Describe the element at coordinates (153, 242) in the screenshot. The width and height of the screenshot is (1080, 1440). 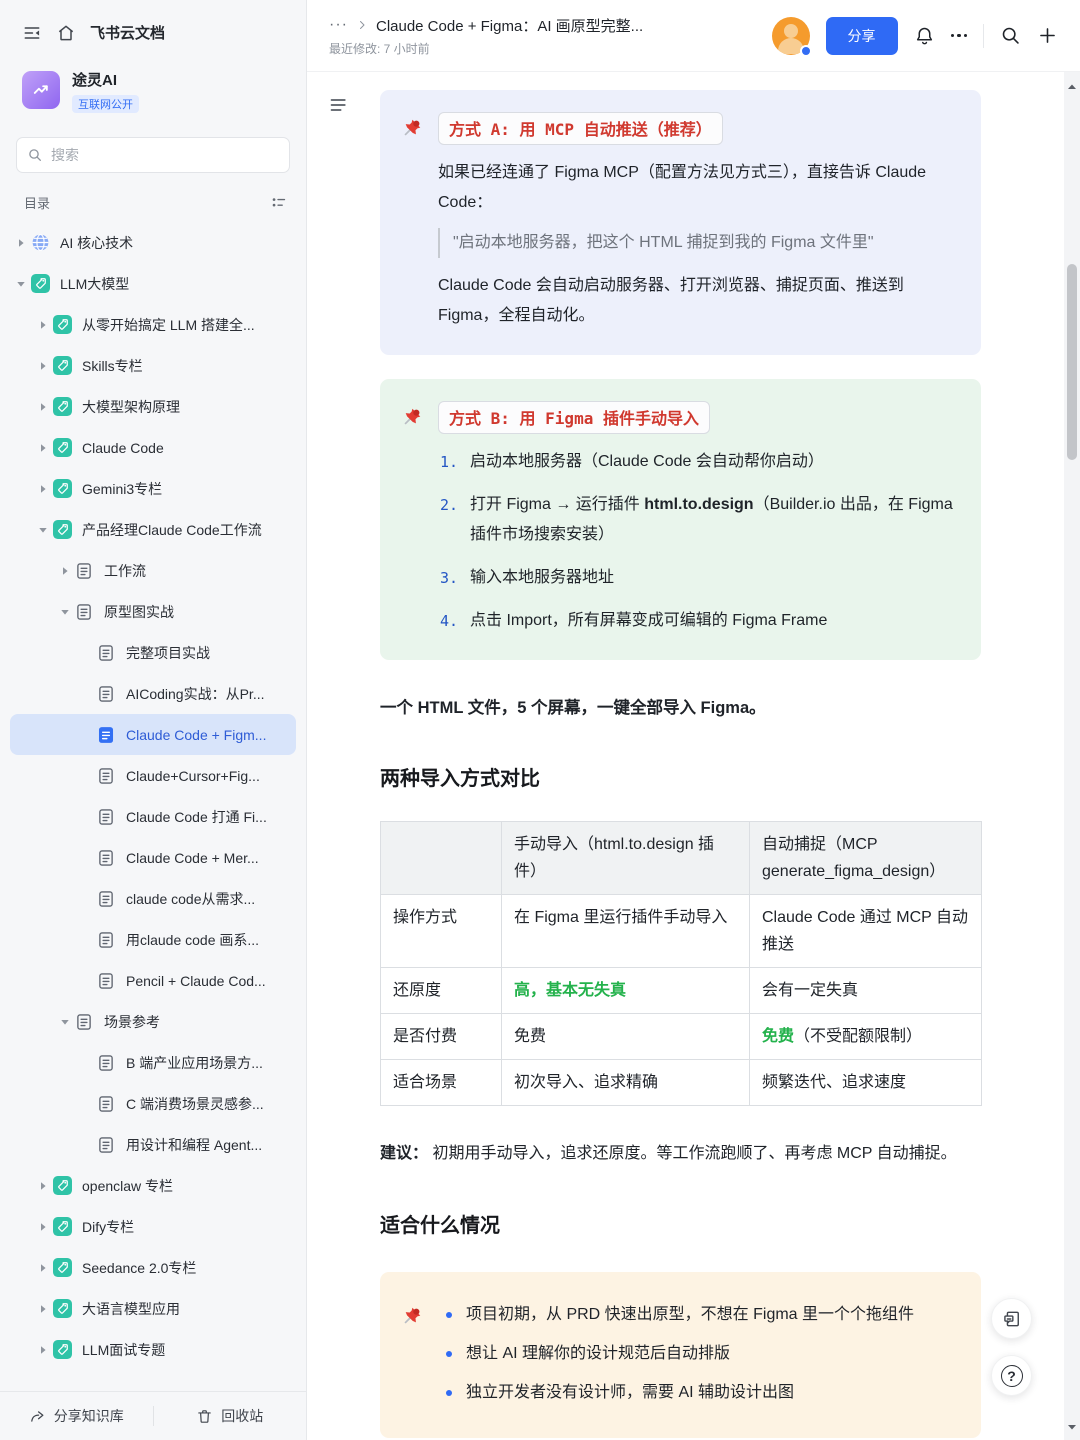
I see `tree-item: AI 核心技术` at that location.